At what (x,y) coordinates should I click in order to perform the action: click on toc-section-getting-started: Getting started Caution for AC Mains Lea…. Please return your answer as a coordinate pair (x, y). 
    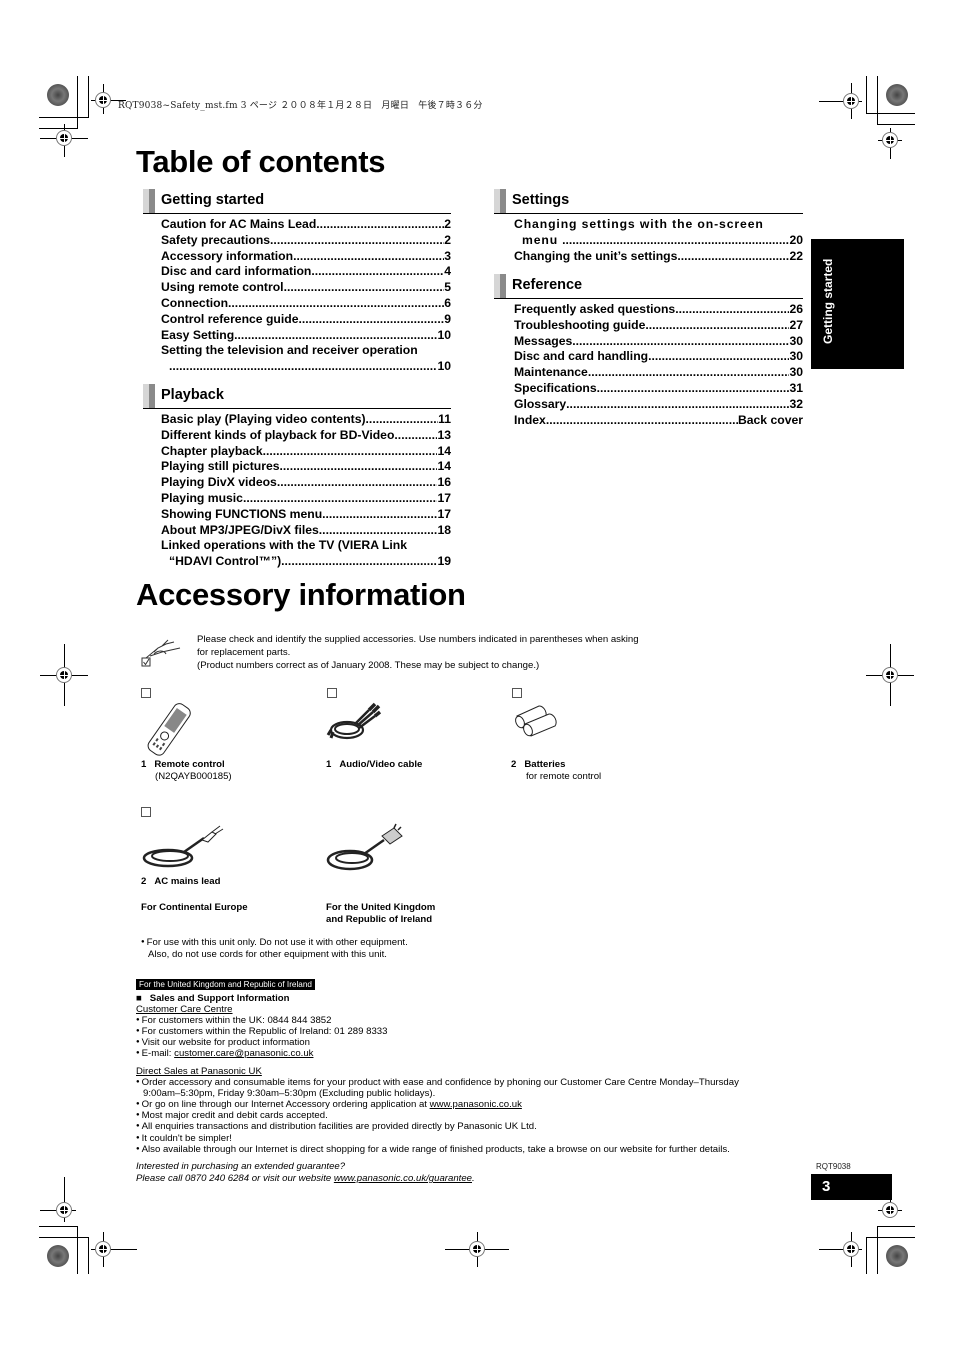
    Looking at the image, I should click on (297, 282).